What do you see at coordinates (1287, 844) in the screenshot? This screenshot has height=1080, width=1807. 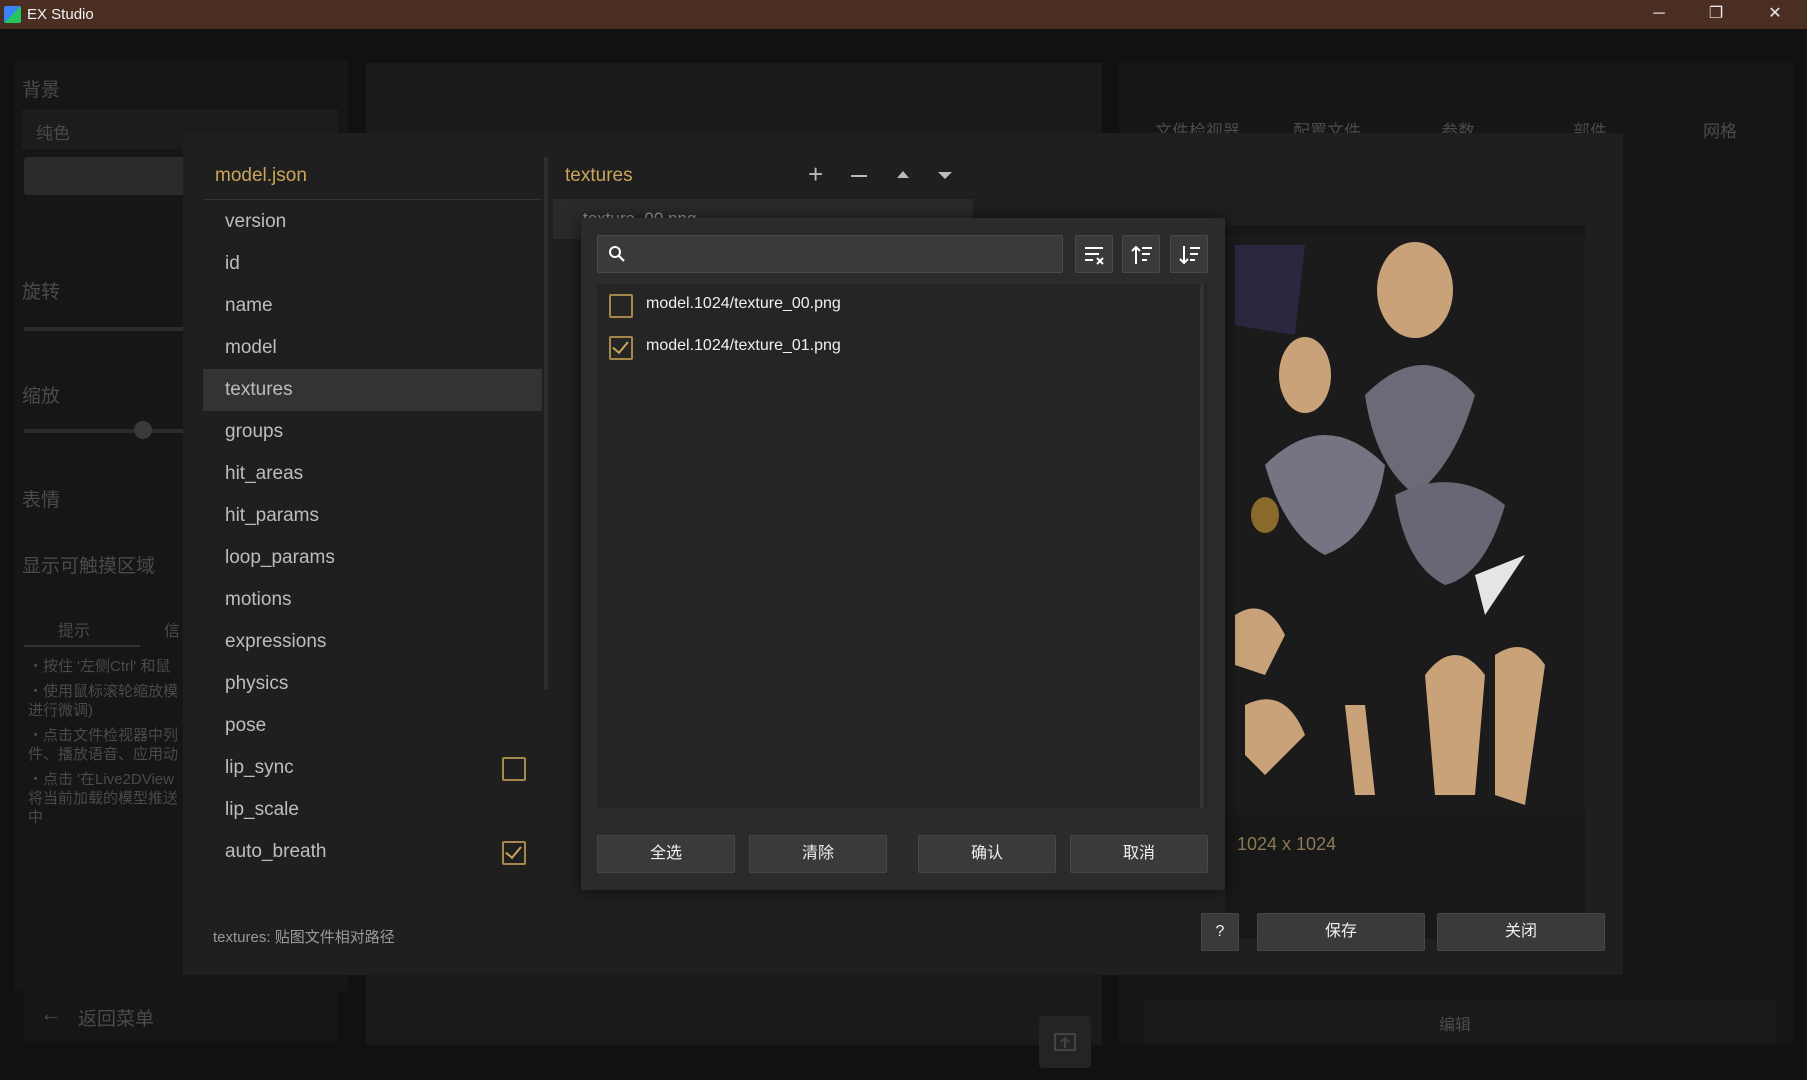 I see `texture-size-label: 1024 x 1024` at bounding box center [1287, 844].